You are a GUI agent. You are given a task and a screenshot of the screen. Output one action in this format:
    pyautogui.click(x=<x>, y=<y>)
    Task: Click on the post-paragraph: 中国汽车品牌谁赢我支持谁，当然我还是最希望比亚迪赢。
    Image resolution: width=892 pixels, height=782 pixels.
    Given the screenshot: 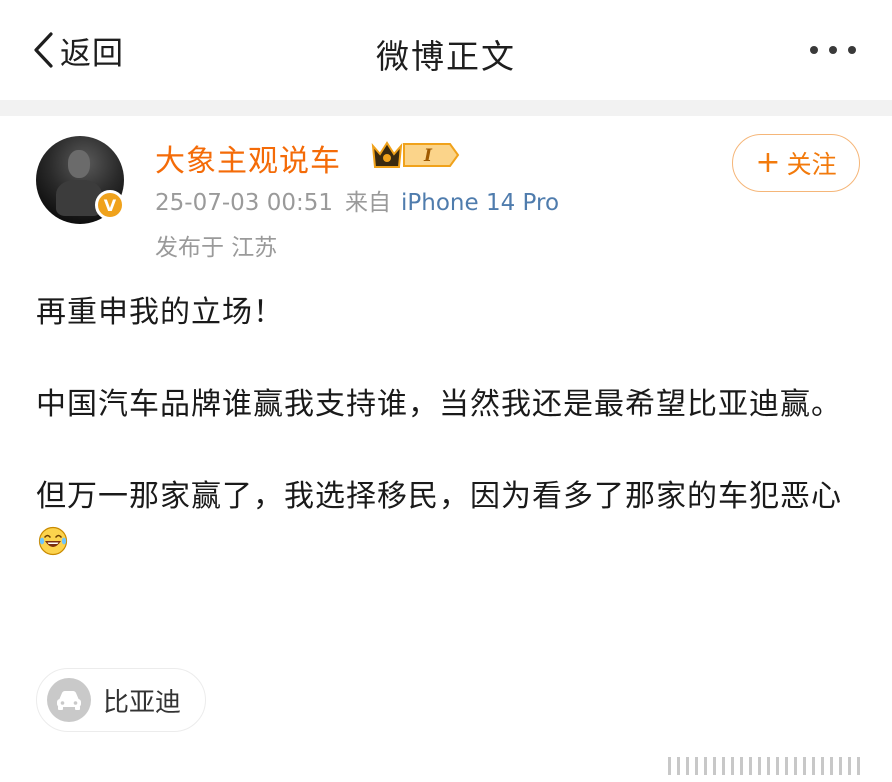 What is the action you would take?
    pyautogui.click(x=439, y=404)
    